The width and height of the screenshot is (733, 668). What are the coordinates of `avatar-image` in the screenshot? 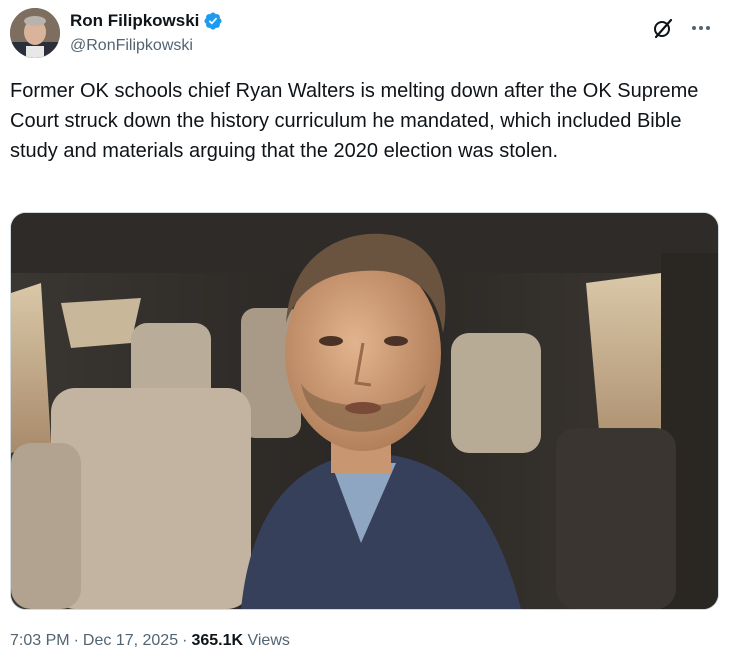 It's located at (35, 33).